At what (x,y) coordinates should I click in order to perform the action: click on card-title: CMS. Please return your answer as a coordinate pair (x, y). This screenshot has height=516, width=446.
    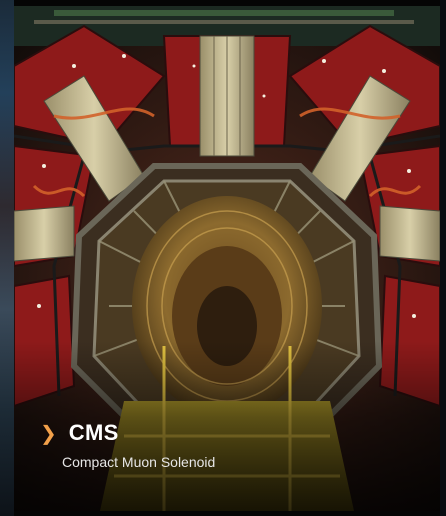
    Looking at the image, I should click on (93, 432).